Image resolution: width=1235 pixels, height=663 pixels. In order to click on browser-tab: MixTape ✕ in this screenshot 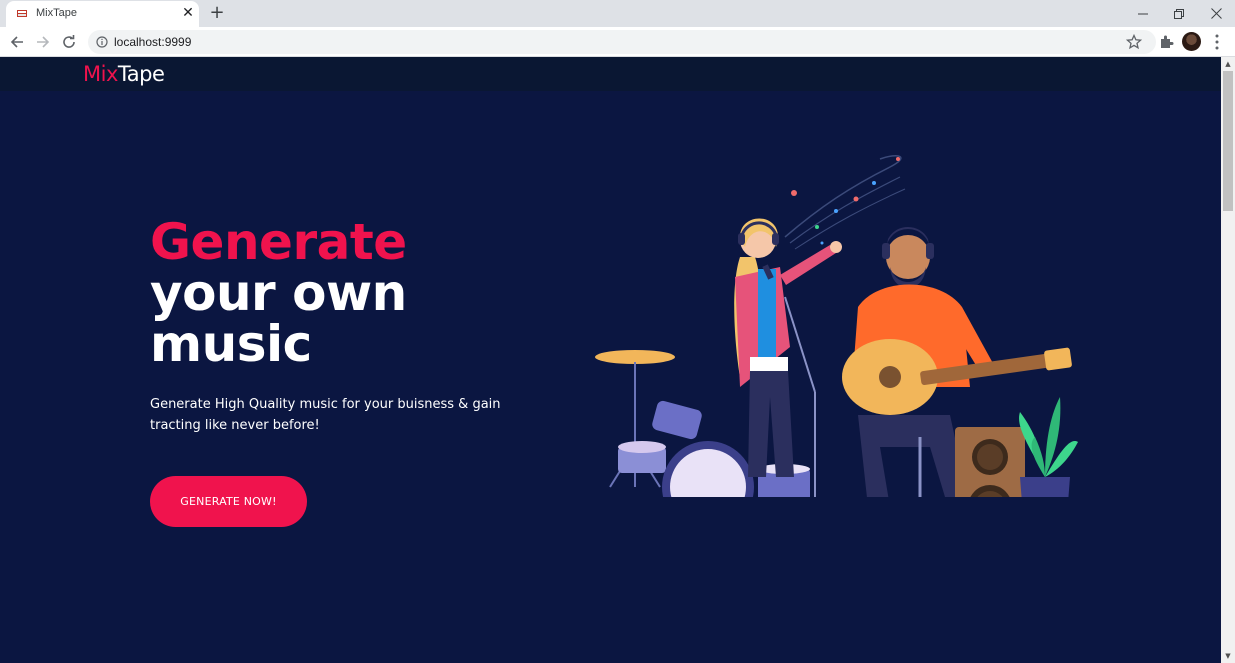, I will do `click(102, 14)`.